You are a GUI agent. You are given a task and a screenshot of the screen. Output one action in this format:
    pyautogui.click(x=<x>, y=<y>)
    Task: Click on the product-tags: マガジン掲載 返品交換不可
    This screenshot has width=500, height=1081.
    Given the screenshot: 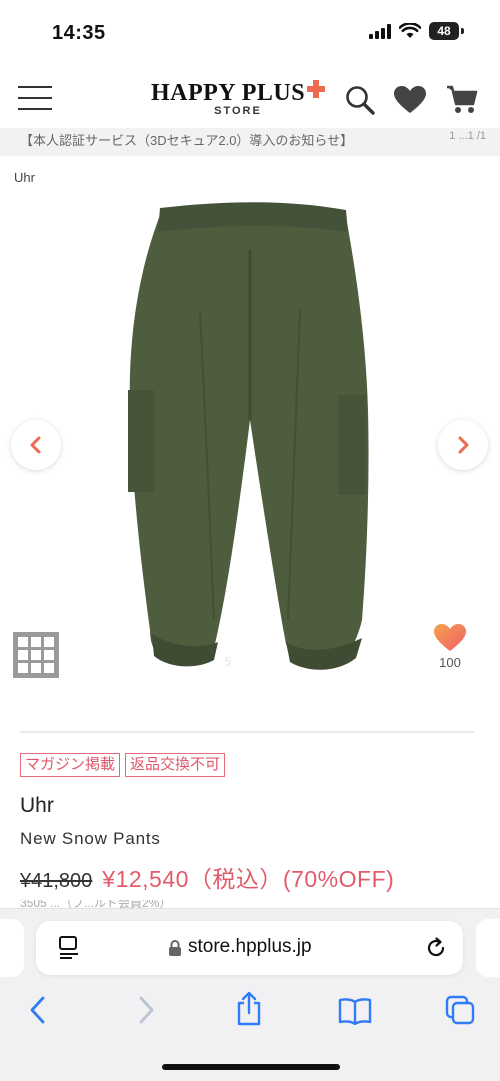 What is the action you would take?
    pyautogui.click(x=123, y=765)
    